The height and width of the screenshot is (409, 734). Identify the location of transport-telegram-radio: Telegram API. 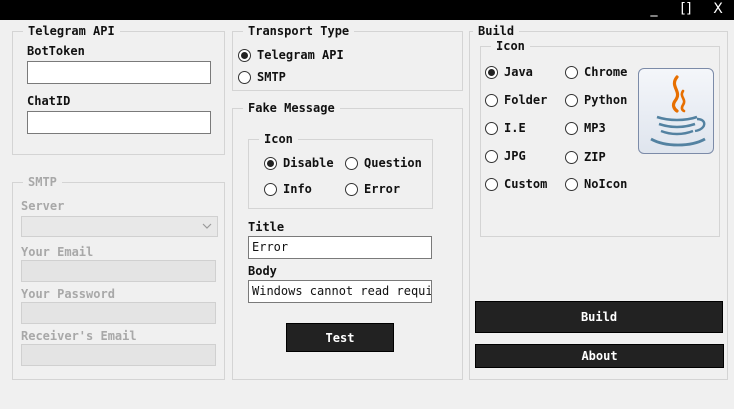
(291, 55).